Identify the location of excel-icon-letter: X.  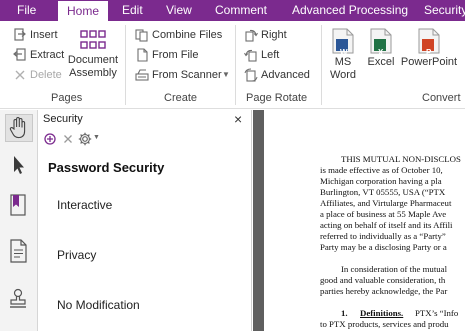
(381, 52).